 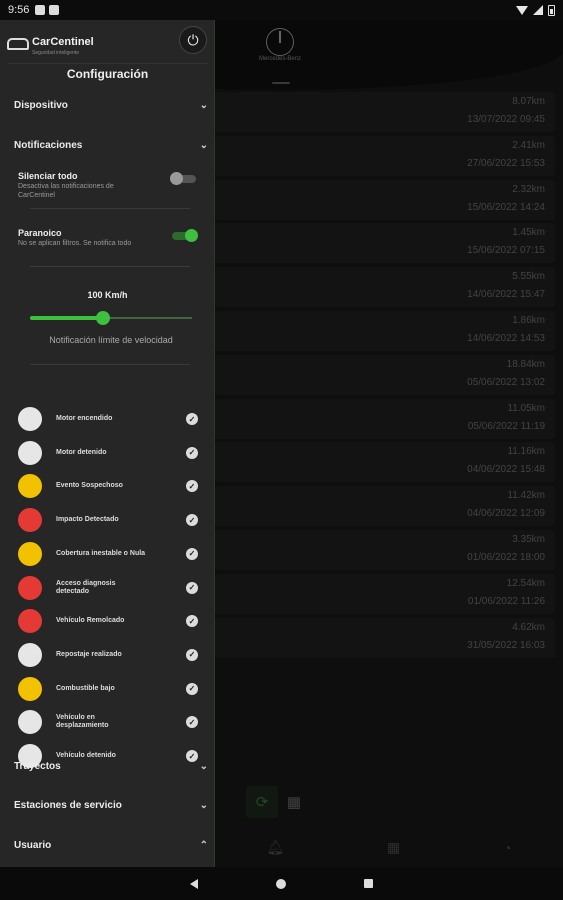 I want to click on section-label: Estaciones de servicio, so click(x=68, y=805).